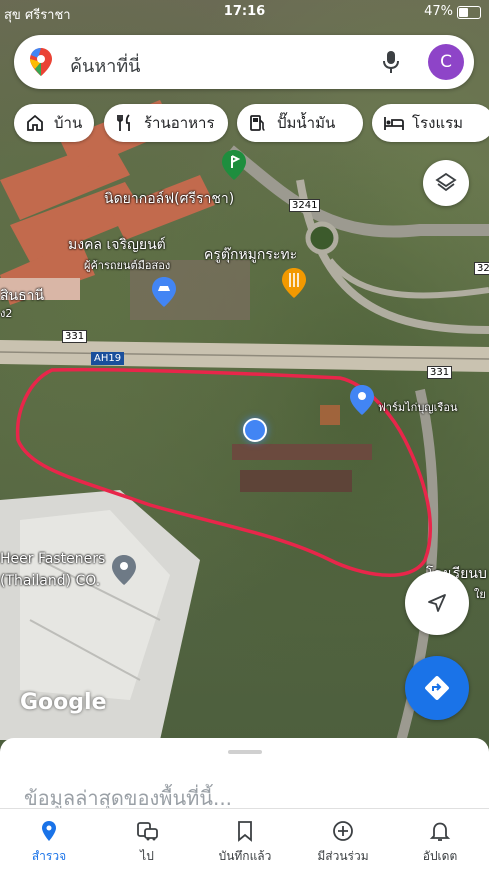  I want to click on road-sign-331-right: 331, so click(440, 372).